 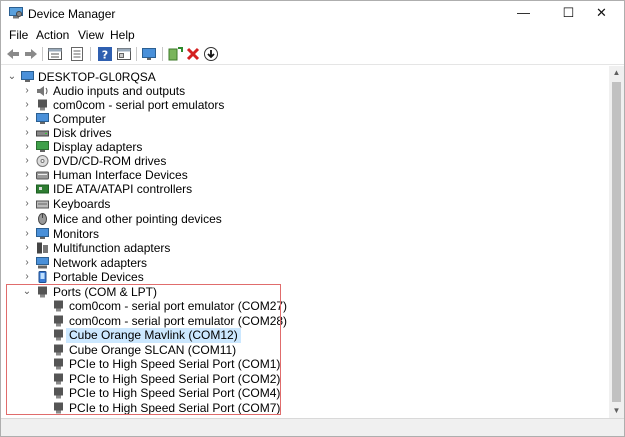 I want to click on category-label: Display adapters, so click(x=98, y=147).